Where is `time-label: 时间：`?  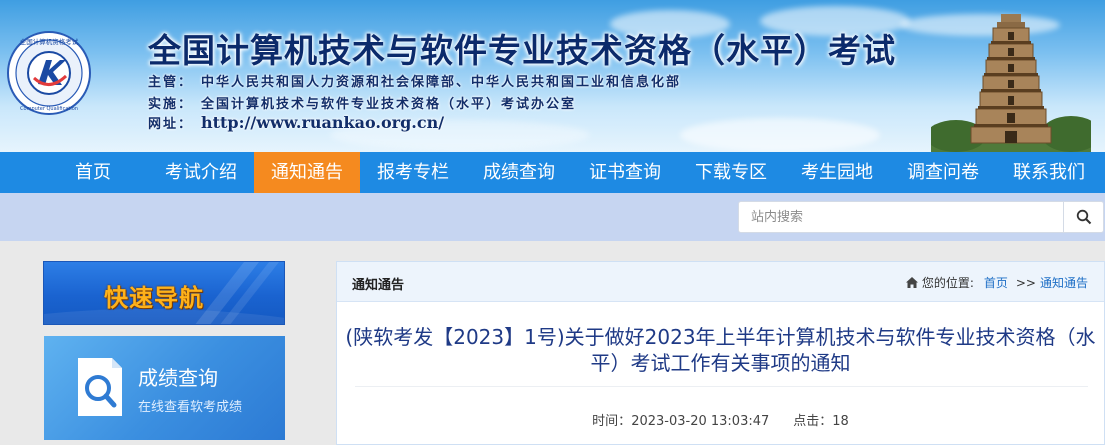
time-label: 时间： is located at coordinates (612, 421).